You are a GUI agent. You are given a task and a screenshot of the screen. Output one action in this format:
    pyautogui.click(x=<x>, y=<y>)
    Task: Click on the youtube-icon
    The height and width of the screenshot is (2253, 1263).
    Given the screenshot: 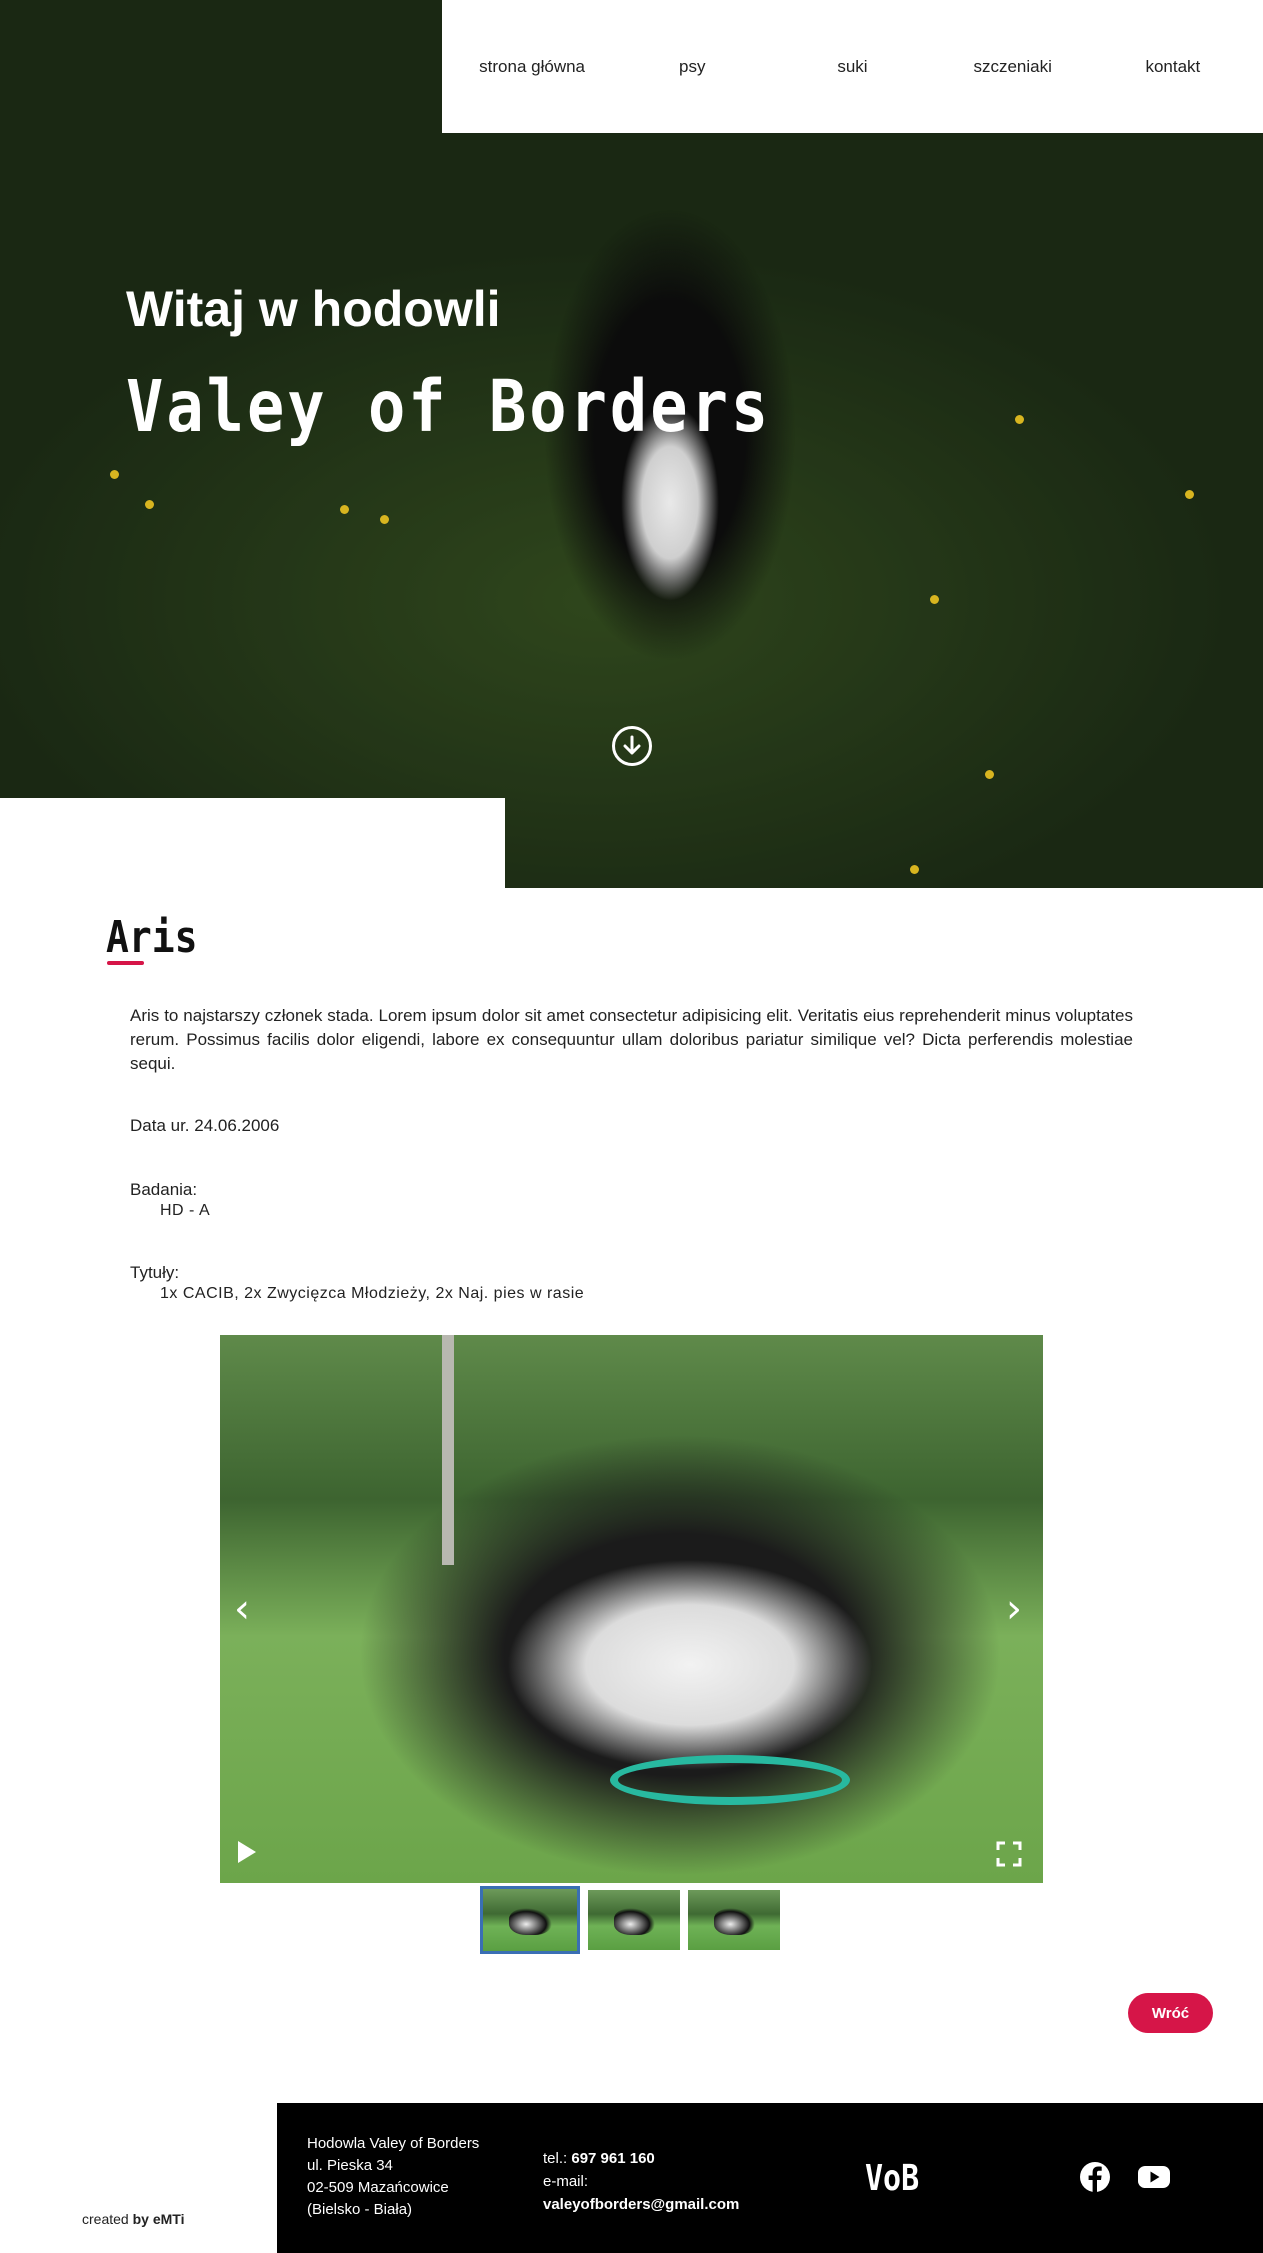 What is the action you would take?
    pyautogui.click(x=1154, y=2177)
    